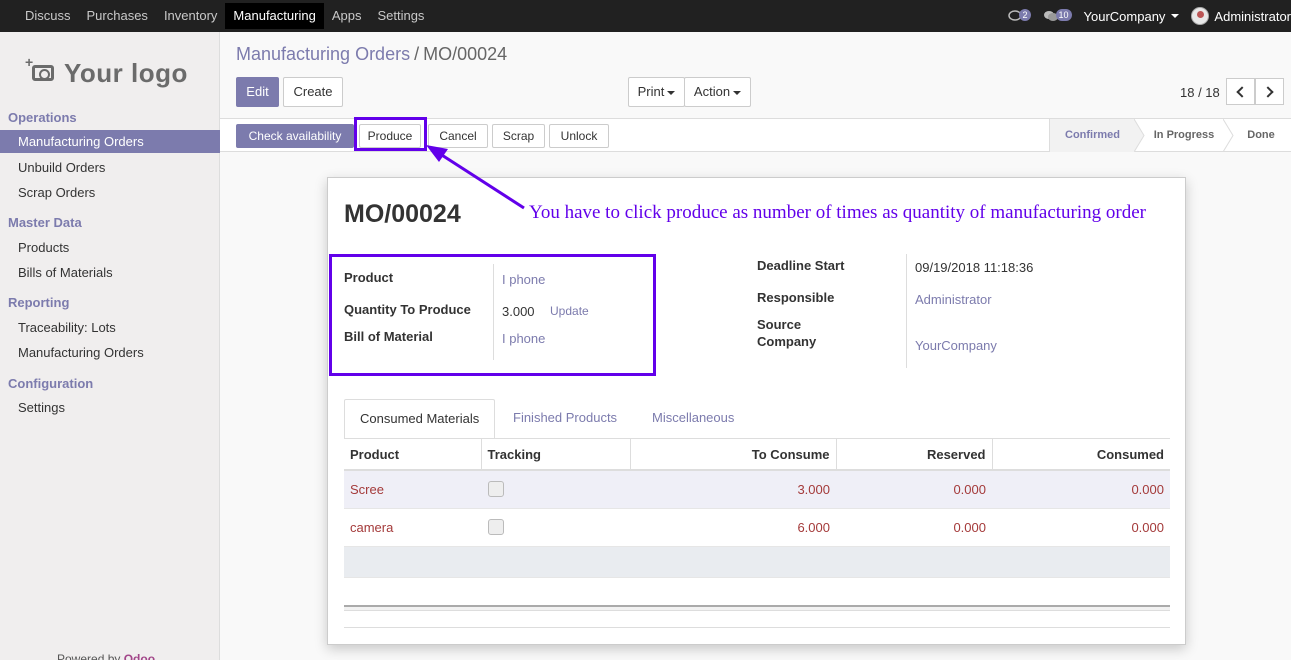 This screenshot has width=1291, height=660. What do you see at coordinates (323, 54) in the screenshot?
I see `breadcrumb-parent: Manufacturing Orders` at bounding box center [323, 54].